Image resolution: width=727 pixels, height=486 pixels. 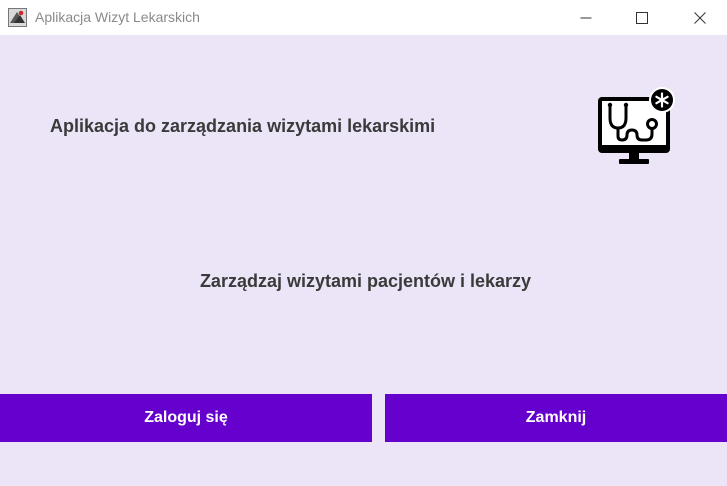 What do you see at coordinates (117, 17) in the screenshot?
I see `window-title: Aplikacja Wizyt Lekarskich` at bounding box center [117, 17].